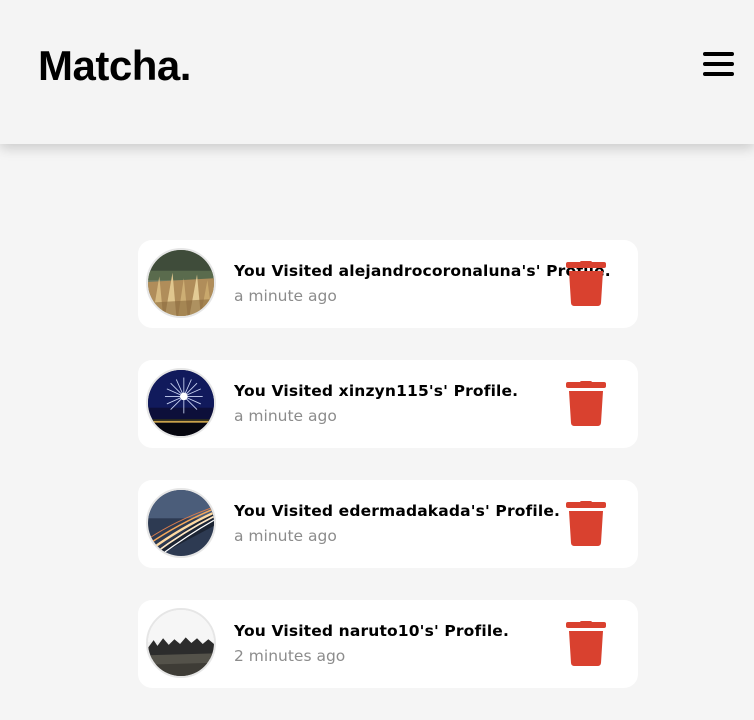 The image size is (754, 720). I want to click on notification-time: 2 minutes ago, so click(290, 656).